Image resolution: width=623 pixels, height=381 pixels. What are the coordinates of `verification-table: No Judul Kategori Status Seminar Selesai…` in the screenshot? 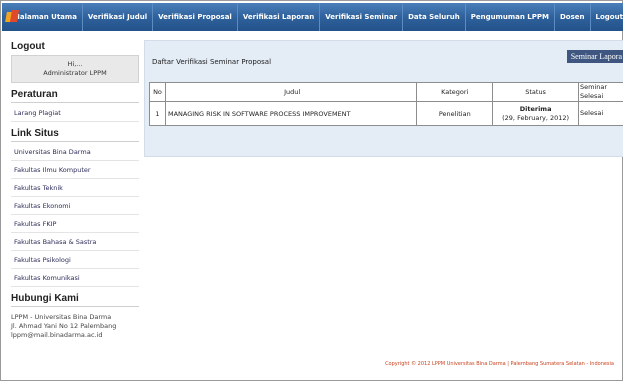 It's located at (386, 104).